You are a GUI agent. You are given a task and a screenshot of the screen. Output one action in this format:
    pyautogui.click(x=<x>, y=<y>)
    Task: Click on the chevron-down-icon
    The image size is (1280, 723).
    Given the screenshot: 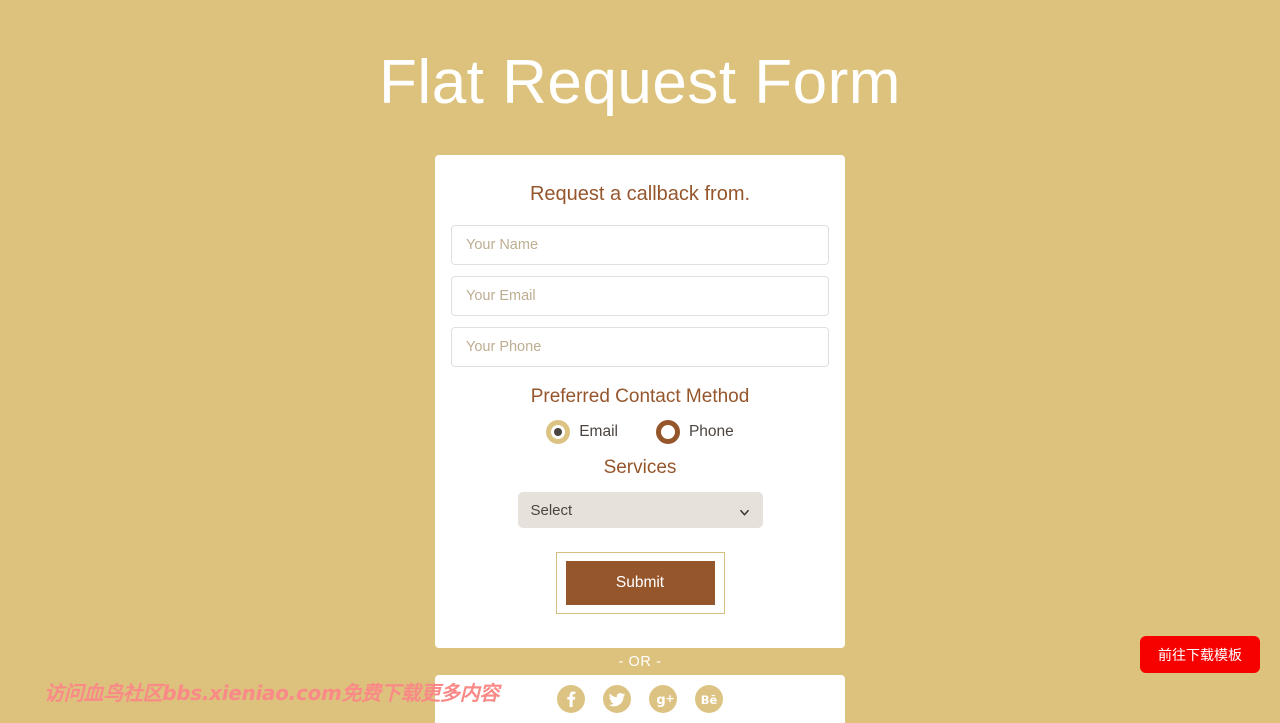 What is the action you would take?
    pyautogui.click(x=744, y=510)
    